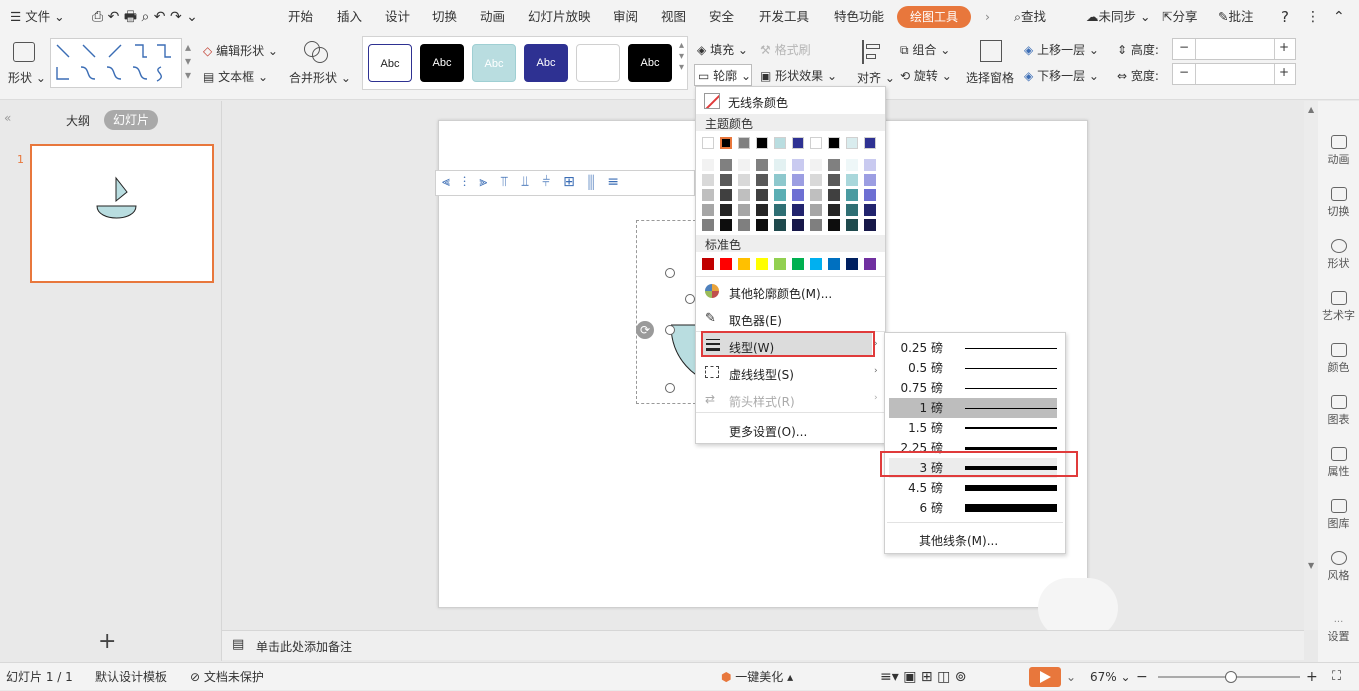 This screenshot has width=1359, height=691. What do you see at coordinates (872, 52) in the screenshot?
I see `align-icon` at bounding box center [872, 52].